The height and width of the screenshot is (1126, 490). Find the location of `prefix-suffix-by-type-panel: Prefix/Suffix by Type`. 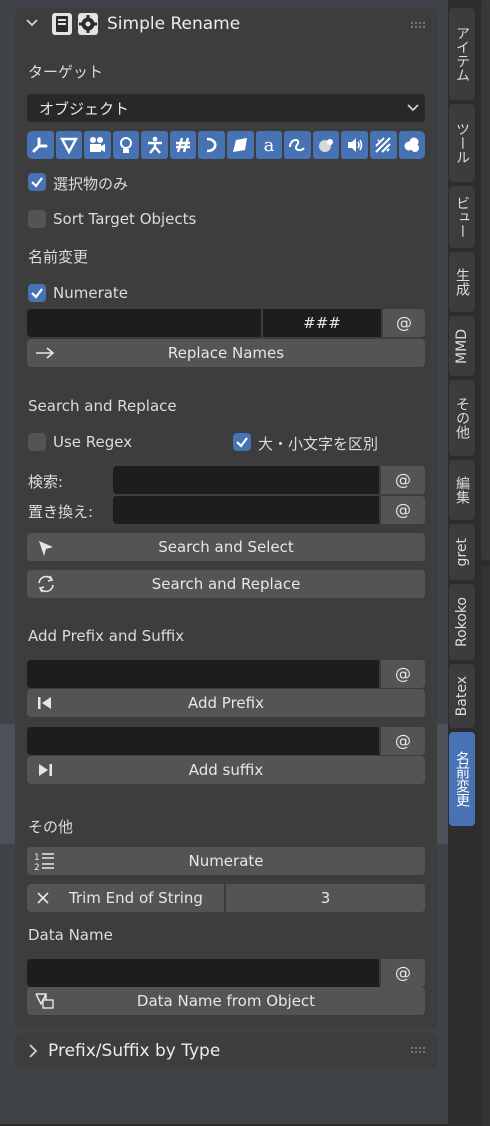

prefix-suffix-by-type-panel: Prefix/Suffix by Type is located at coordinates (226, 1051).